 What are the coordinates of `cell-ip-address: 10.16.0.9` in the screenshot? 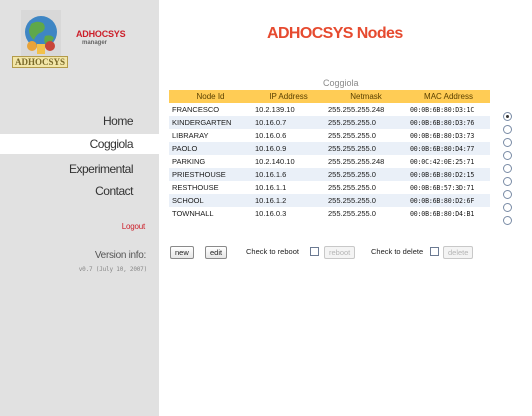 It's located at (288, 148).